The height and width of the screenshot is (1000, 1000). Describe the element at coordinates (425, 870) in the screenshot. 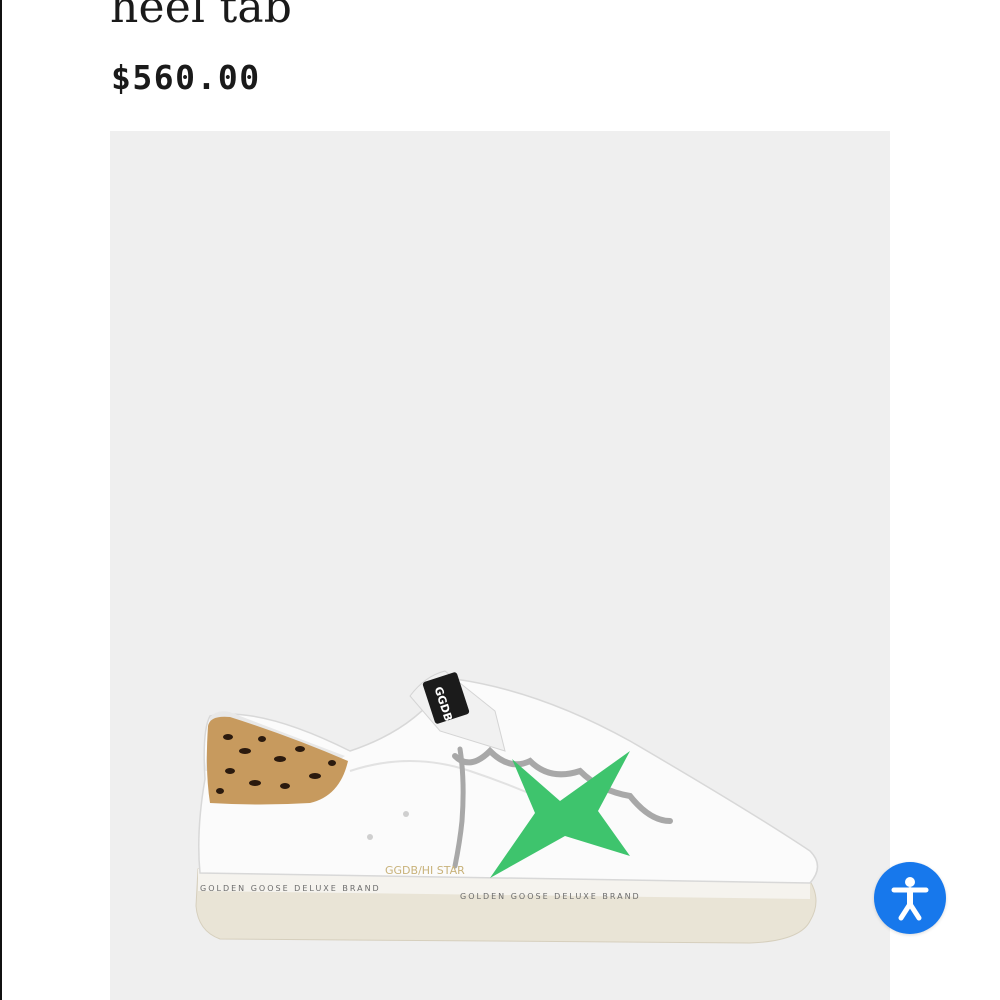

I see `side-label: GGDB/HI STAR` at that location.